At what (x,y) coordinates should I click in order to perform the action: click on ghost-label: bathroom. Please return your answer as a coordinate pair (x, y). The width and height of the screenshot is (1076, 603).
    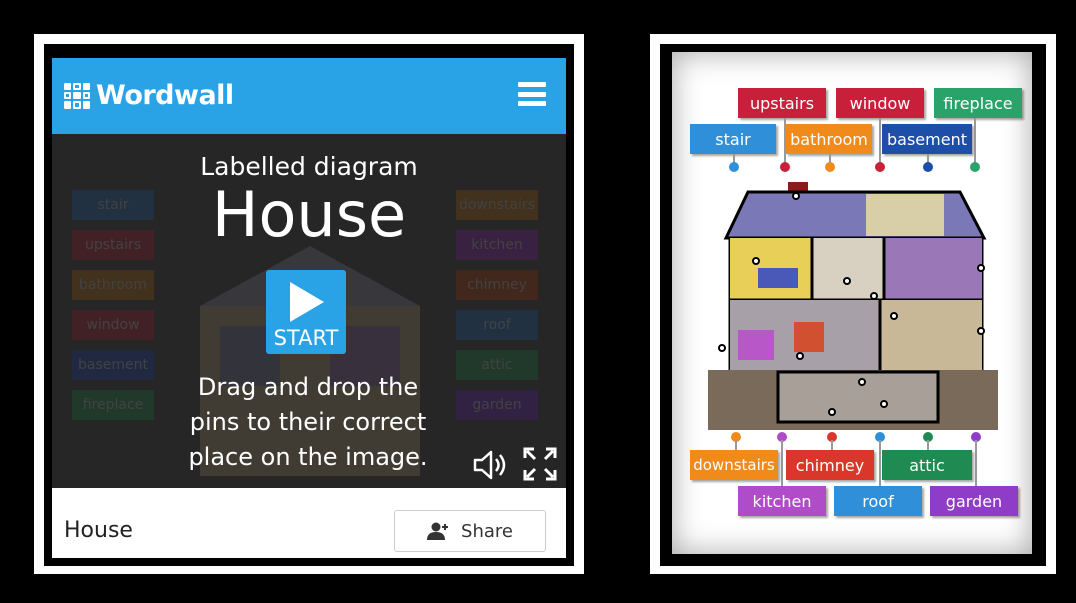
    Looking at the image, I should click on (113, 285).